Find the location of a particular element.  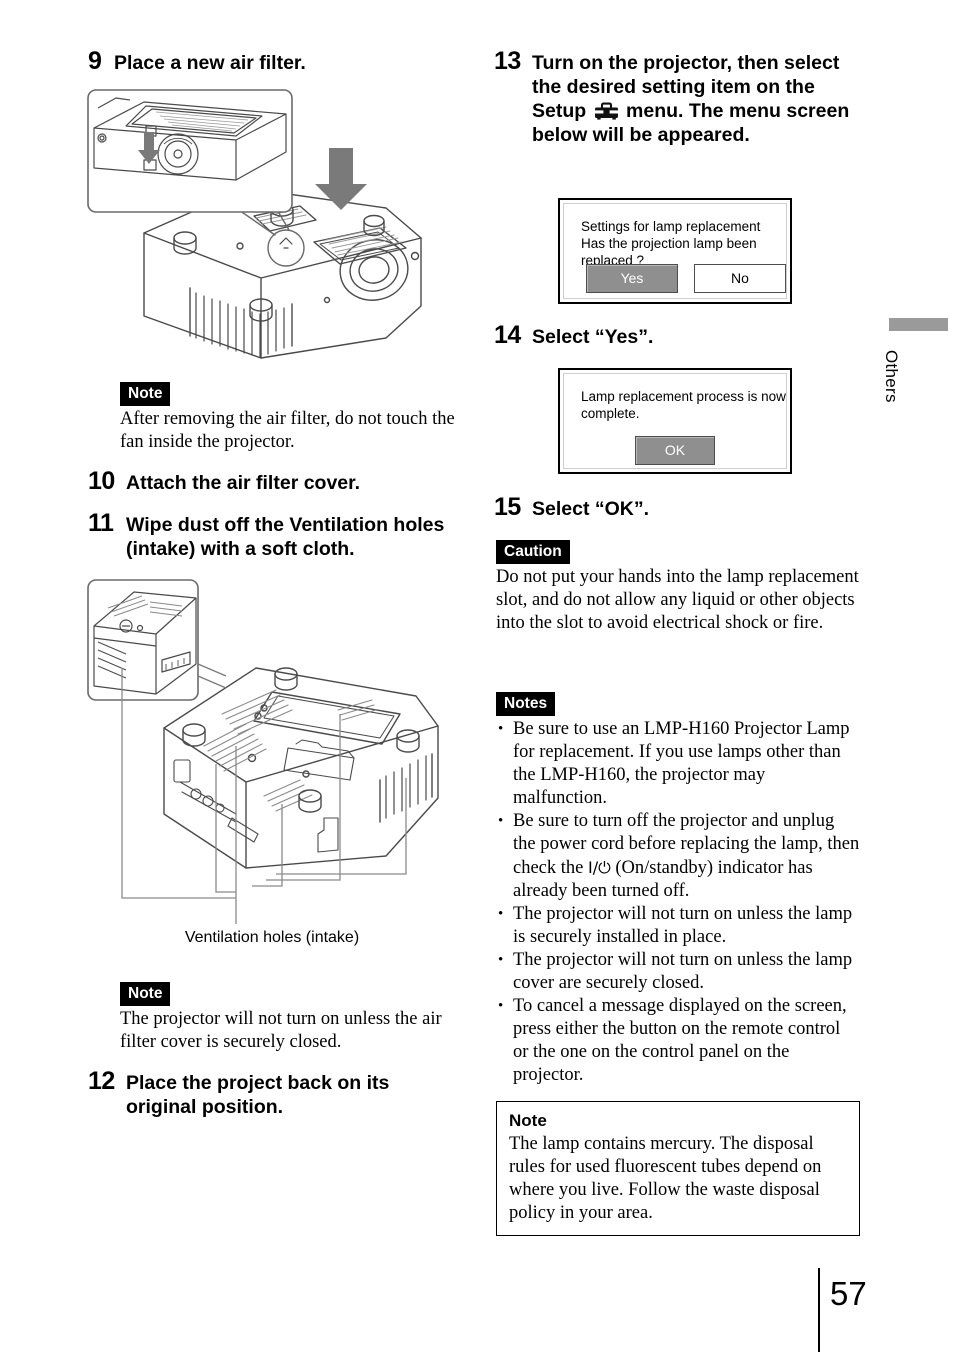

note-tag: Note is located at coordinates (145, 394).